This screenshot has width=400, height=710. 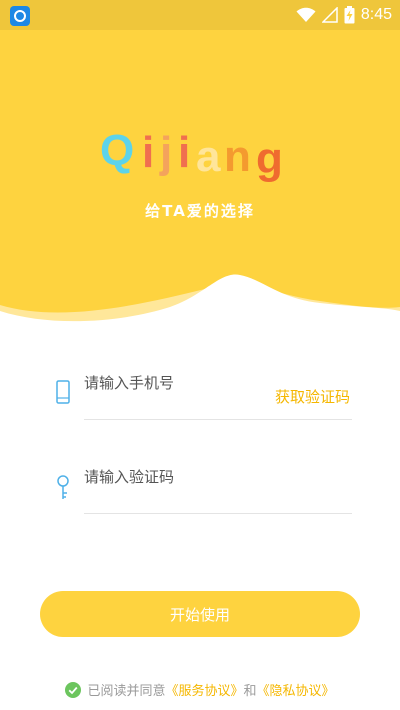 What do you see at coordinates (129, 476) in the screenshot?
I see `code-input: 请输入验证码` at bounding box center [129, 476].